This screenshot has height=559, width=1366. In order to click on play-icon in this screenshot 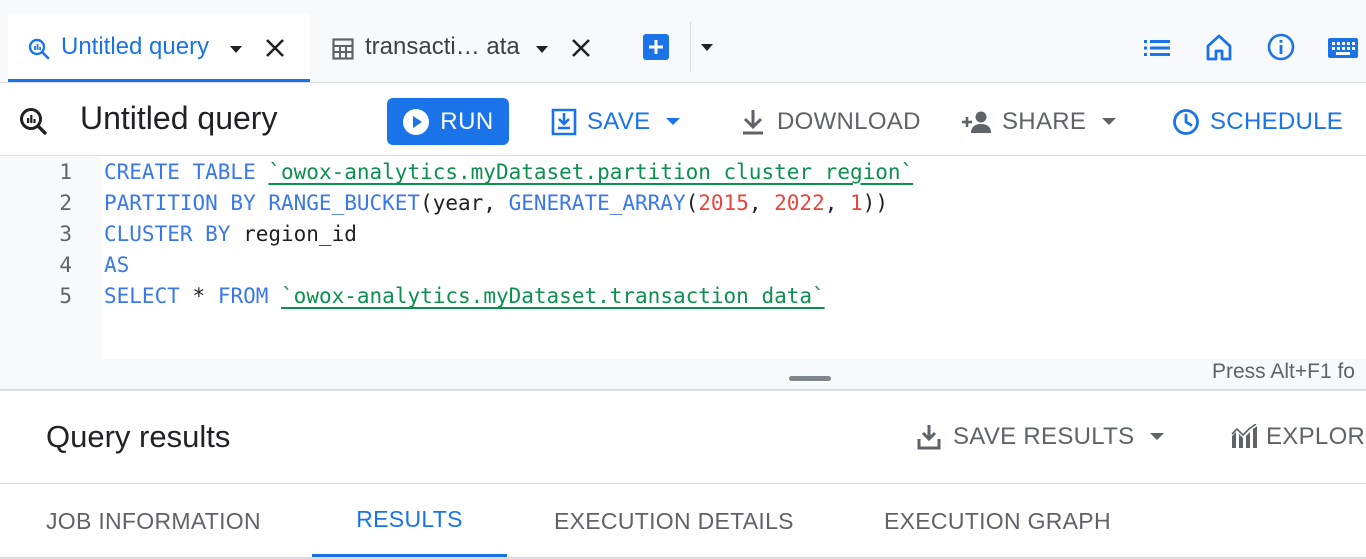, I will do `click(416, 122)`.